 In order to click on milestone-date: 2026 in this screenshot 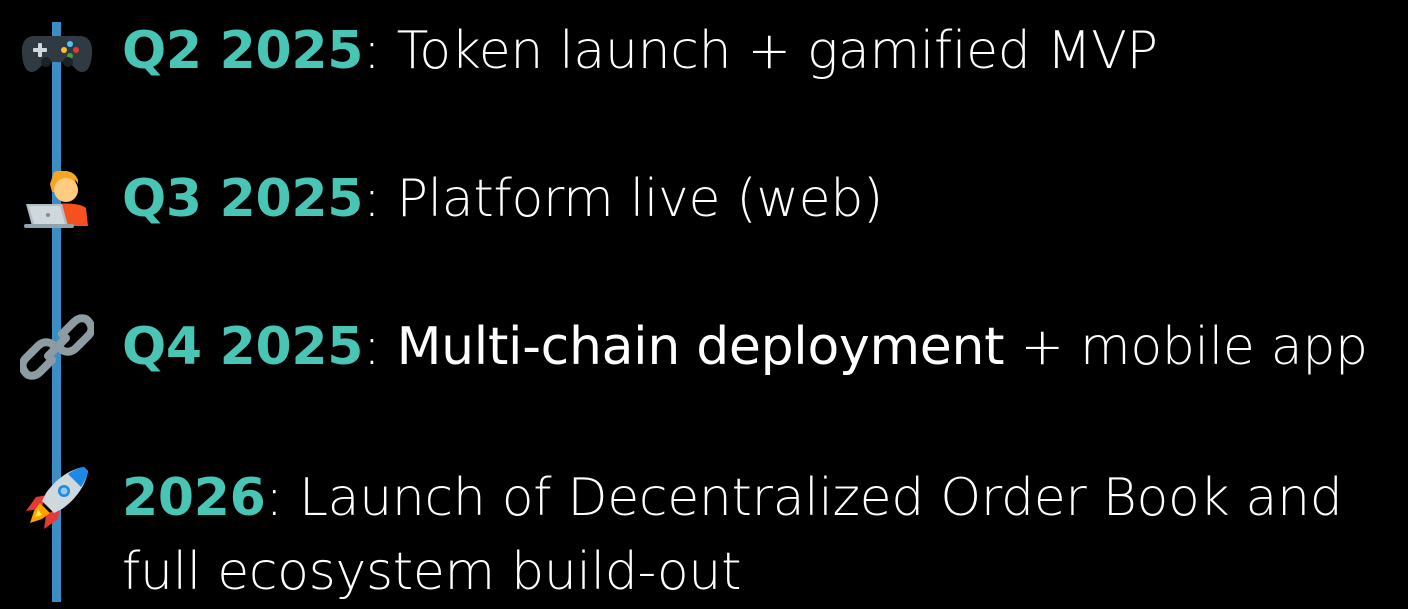, I will do `click(194, 498)`.